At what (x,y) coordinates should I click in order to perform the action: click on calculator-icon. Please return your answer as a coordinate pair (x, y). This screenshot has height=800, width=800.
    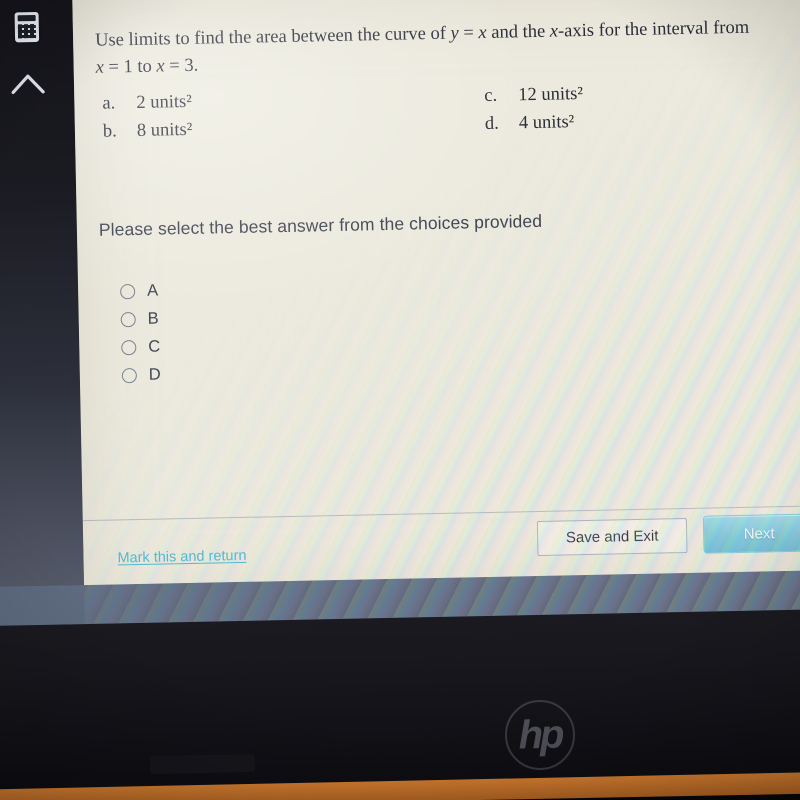
    Looking at the image, I should click on (26, 27).